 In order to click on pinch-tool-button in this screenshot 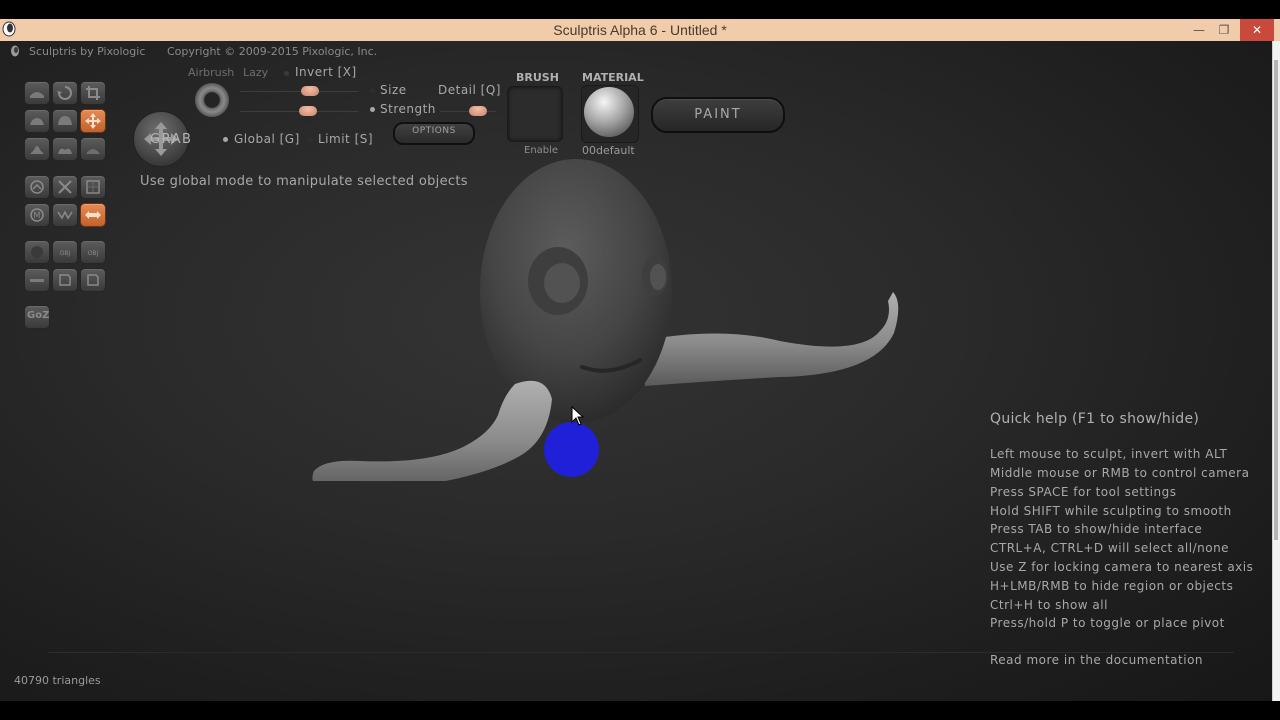, I will do `click(37, 149)`.